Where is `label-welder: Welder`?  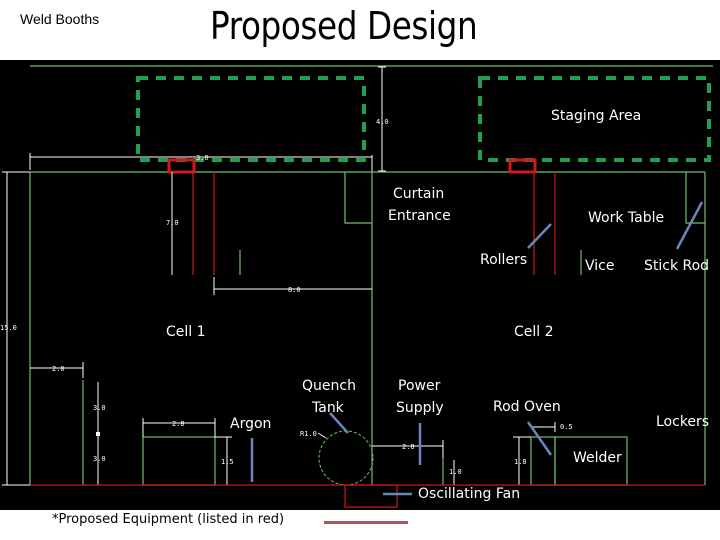
label-welder: Welder is located at coordinates (597, 458).